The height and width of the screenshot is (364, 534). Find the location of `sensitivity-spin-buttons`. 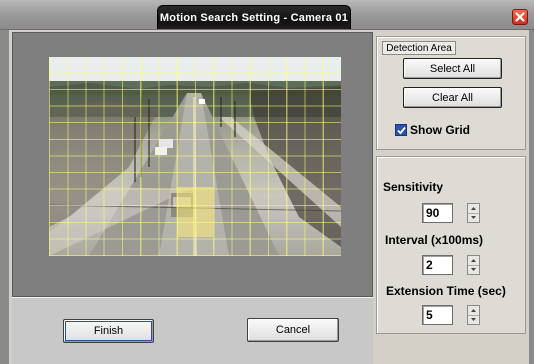

sensitivity-spin-buttons is located at coordinates (473, 213).